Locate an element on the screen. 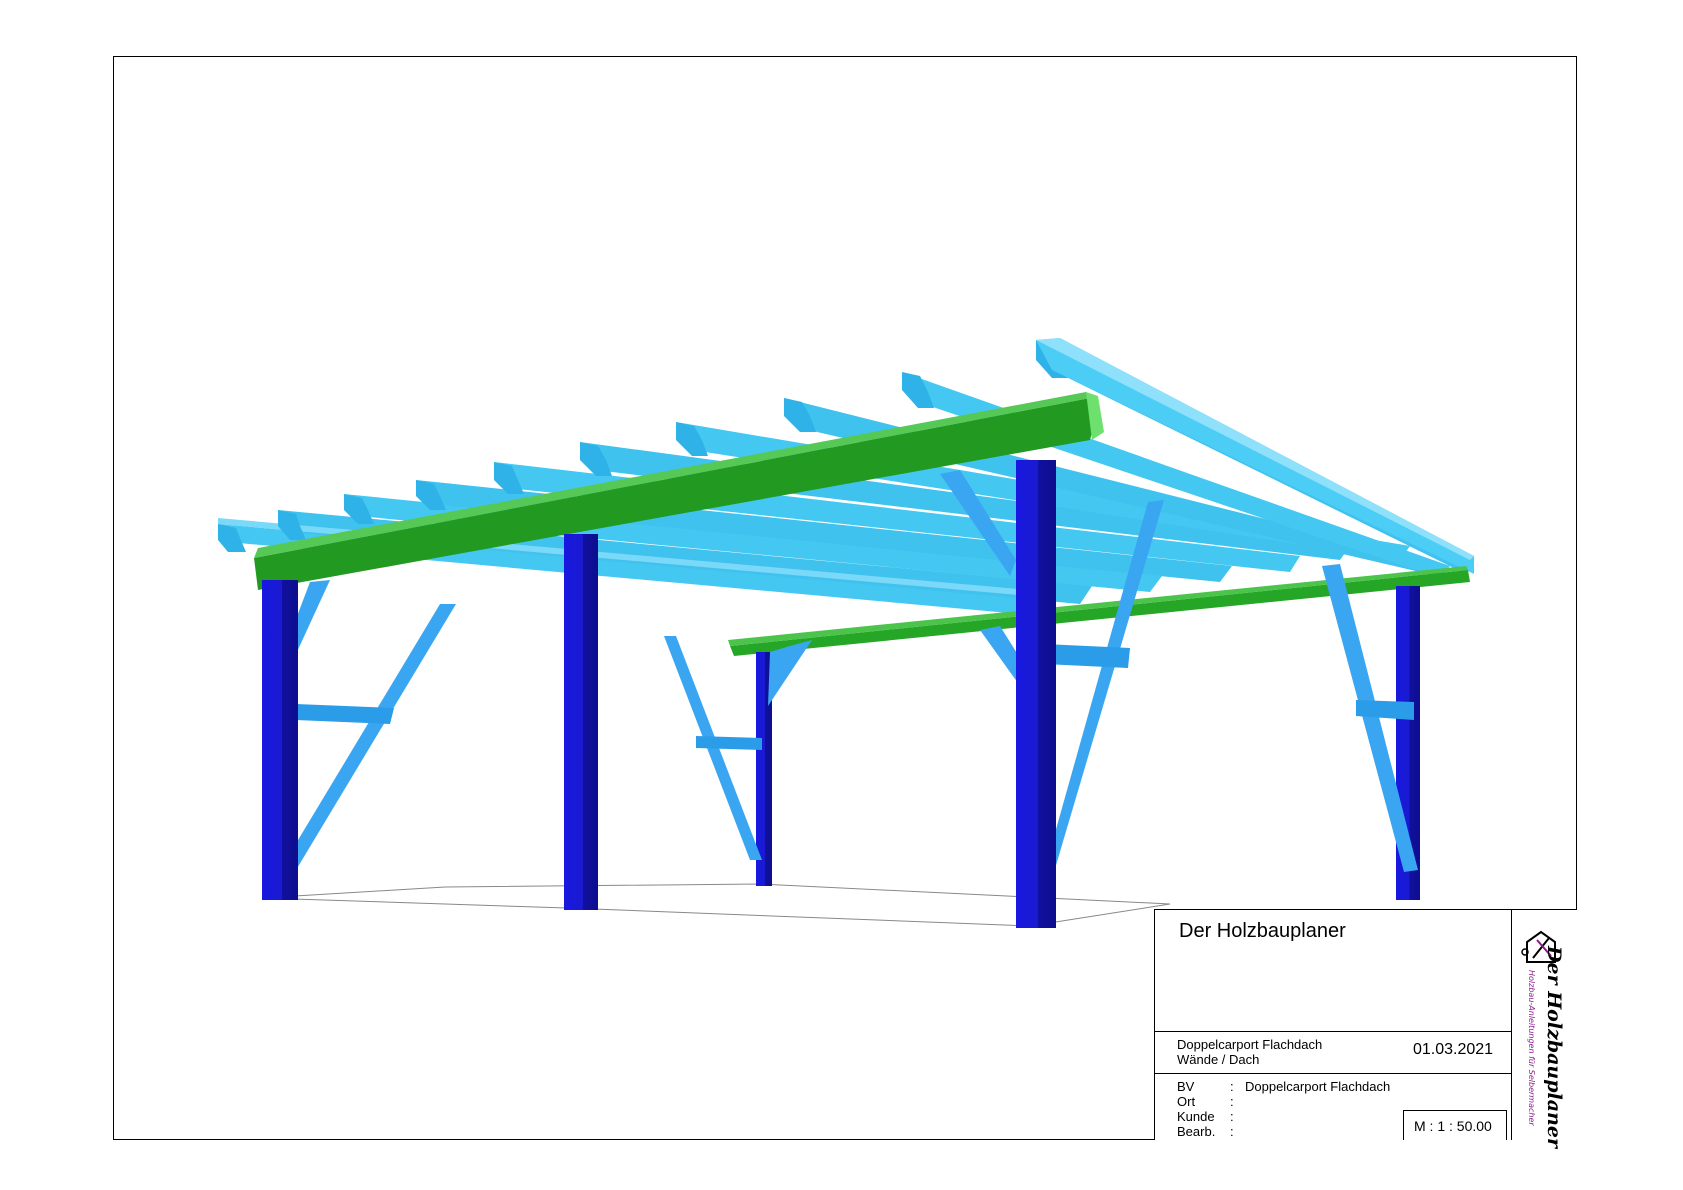 This screenshot has width=1683, height=1190. field-label-ort: Ort is located at coordinates (1186, 1101).